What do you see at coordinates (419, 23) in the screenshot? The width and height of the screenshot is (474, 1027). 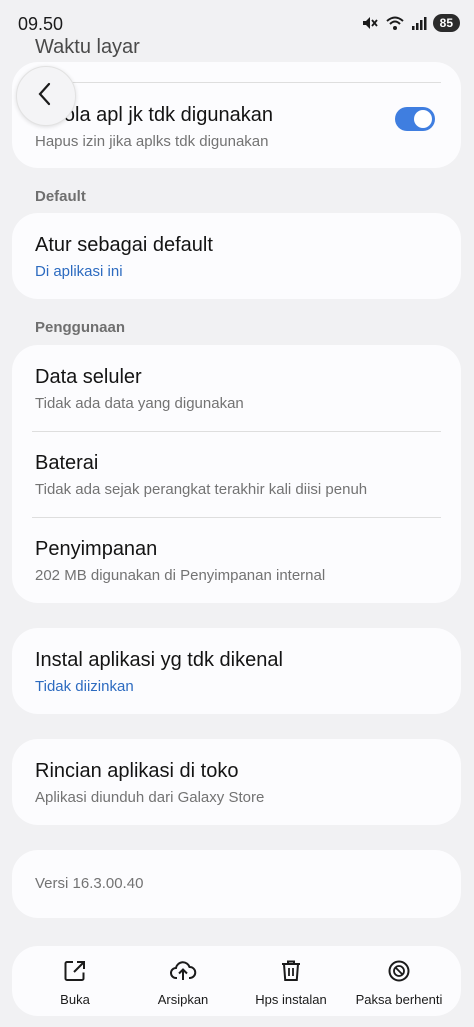 I see `signal-icon` at bounding box center [419, 23].